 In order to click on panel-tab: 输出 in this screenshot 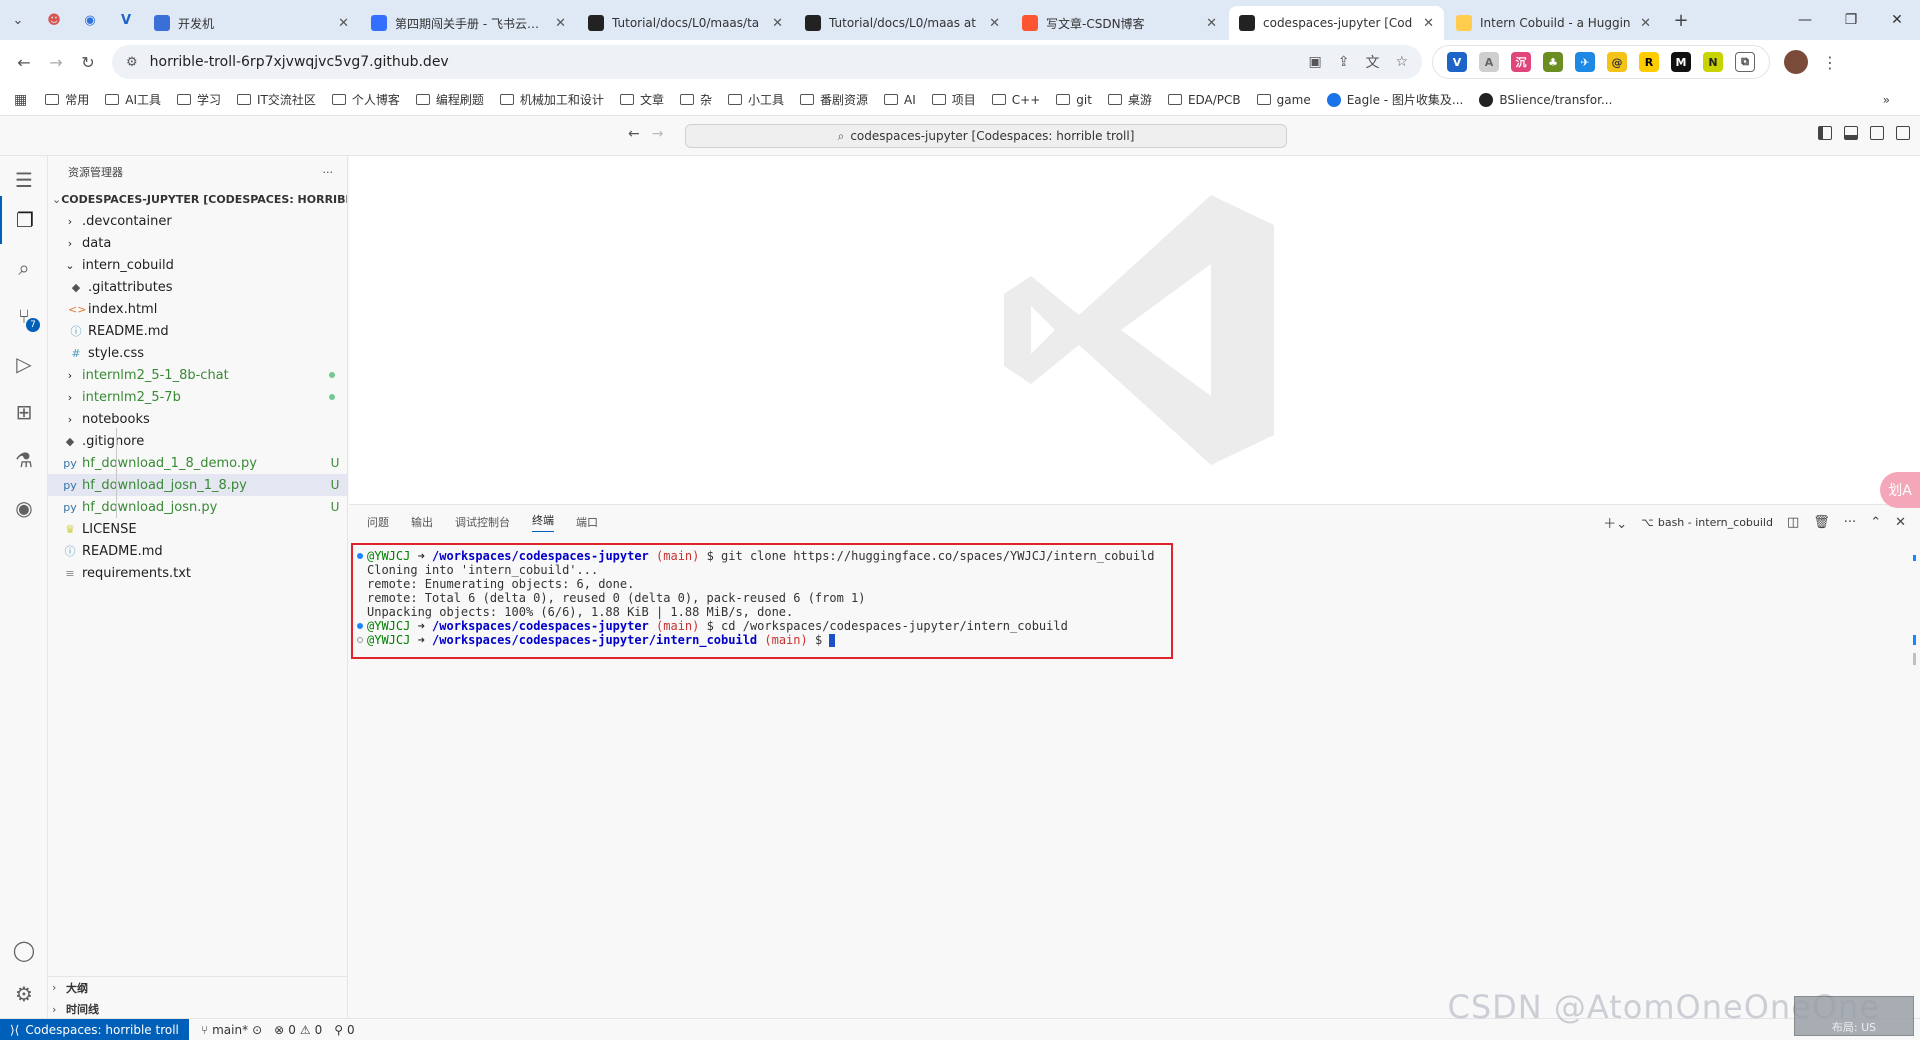, I will do `click(422, 522)`.